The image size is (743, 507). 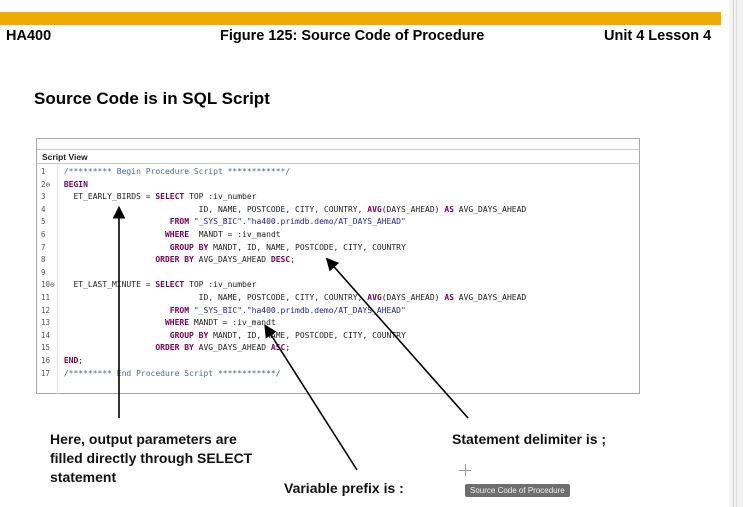 I want to click on tooltip: Source Code of Procedure, so click(x=517, y=490).